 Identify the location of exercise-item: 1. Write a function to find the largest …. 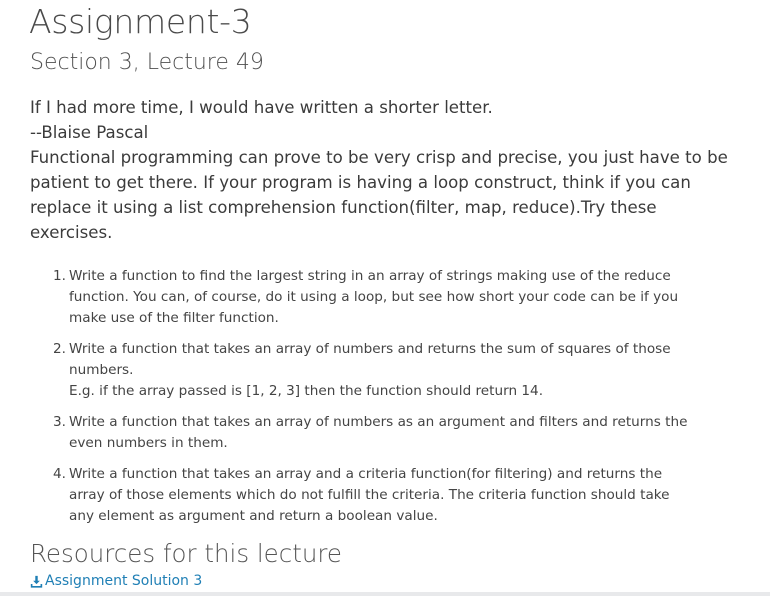
(360, 297).